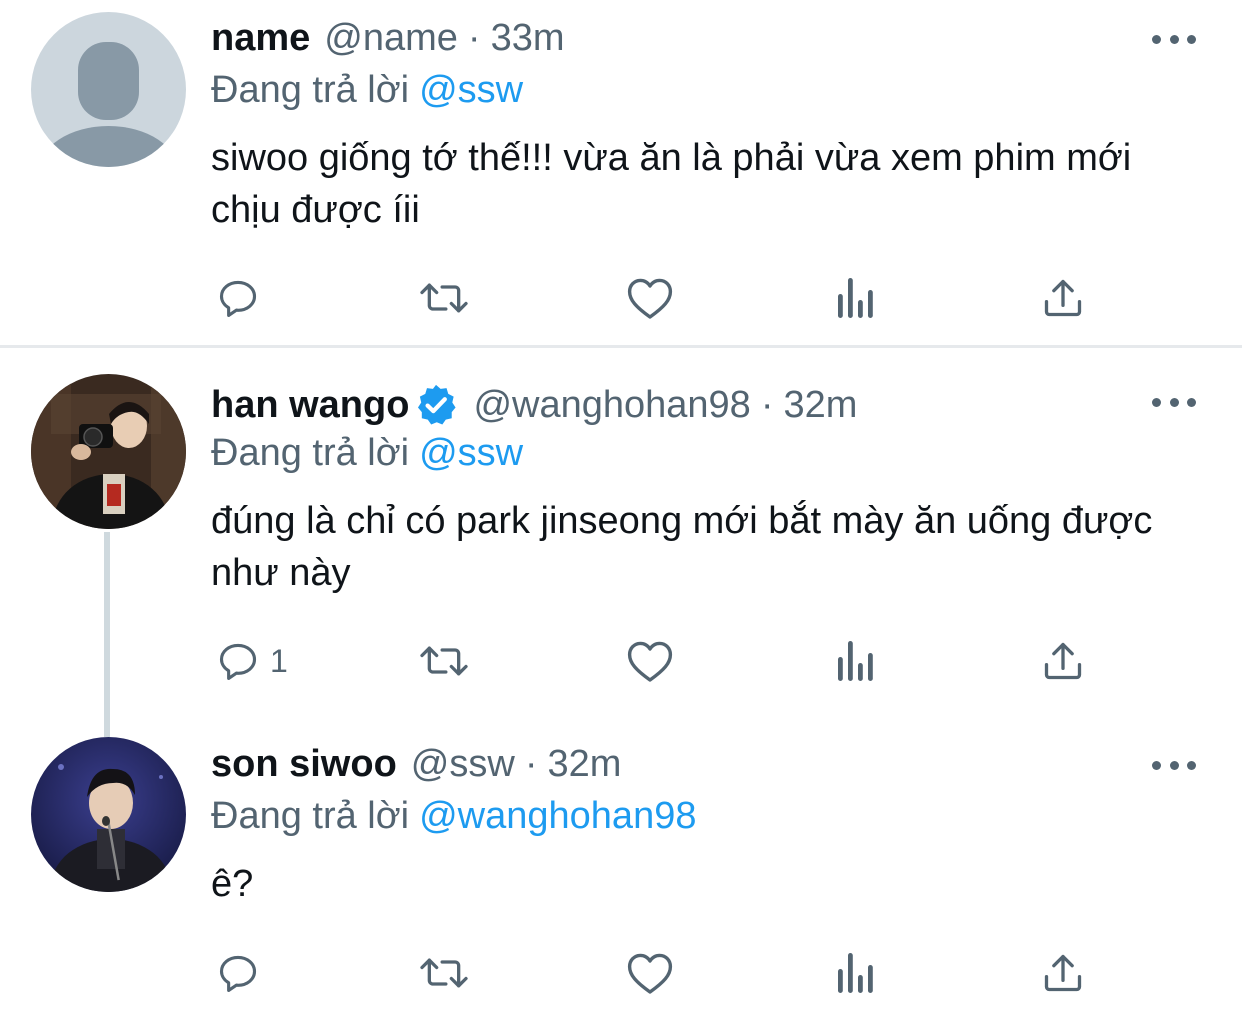 The height and width of the screenshot is (1022, 1242). Describe the element at coordinates (611, 405) in the screenshot. I see `user-handle: @wanghohan98` at that location.